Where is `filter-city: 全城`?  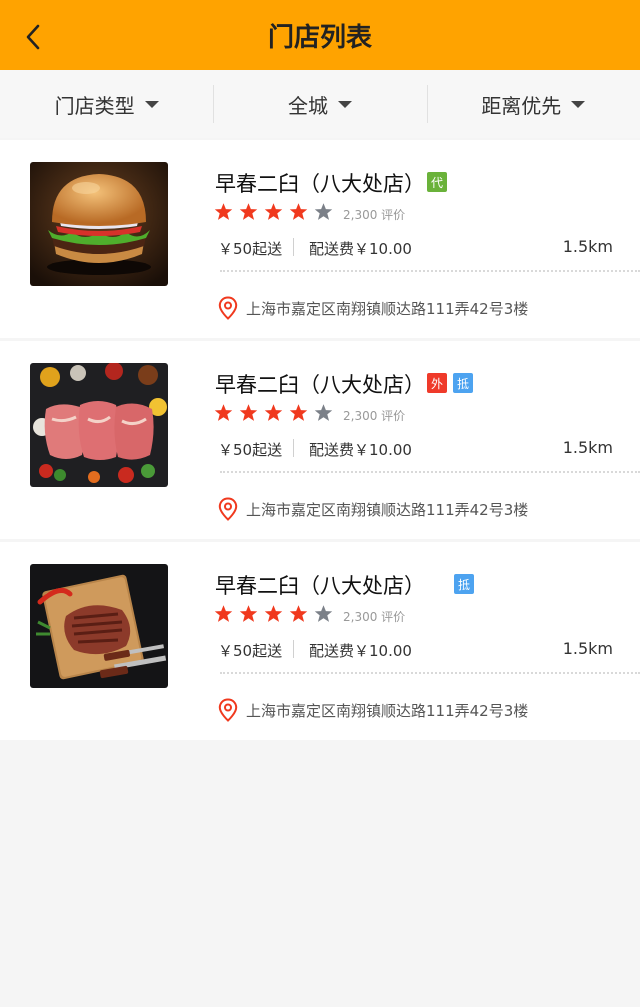 filter-city: 全城 is located at coordinates (319, 104).